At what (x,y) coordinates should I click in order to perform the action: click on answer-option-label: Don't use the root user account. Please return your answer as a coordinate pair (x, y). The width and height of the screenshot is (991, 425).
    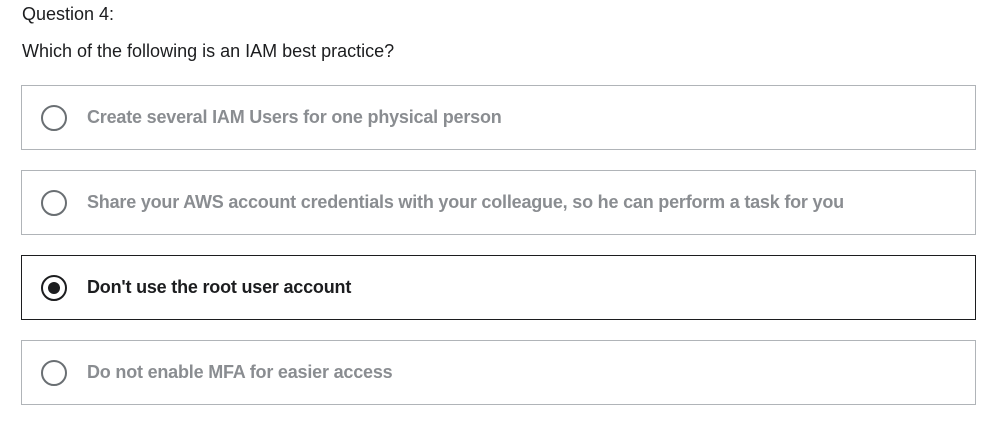
    Looking at the image, I should click on (219, 287).